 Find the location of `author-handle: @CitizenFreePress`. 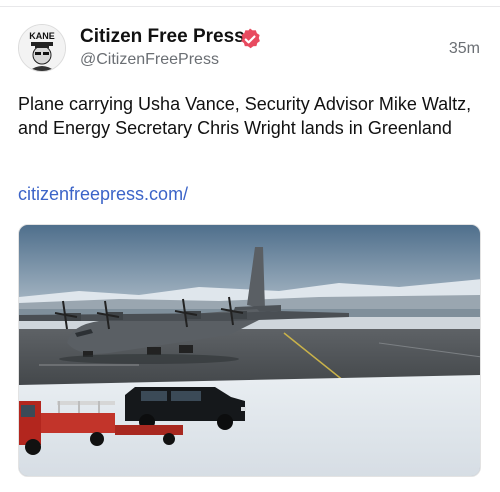

author-handle: @CitizenFreePress is located at coordinates (149, 60).